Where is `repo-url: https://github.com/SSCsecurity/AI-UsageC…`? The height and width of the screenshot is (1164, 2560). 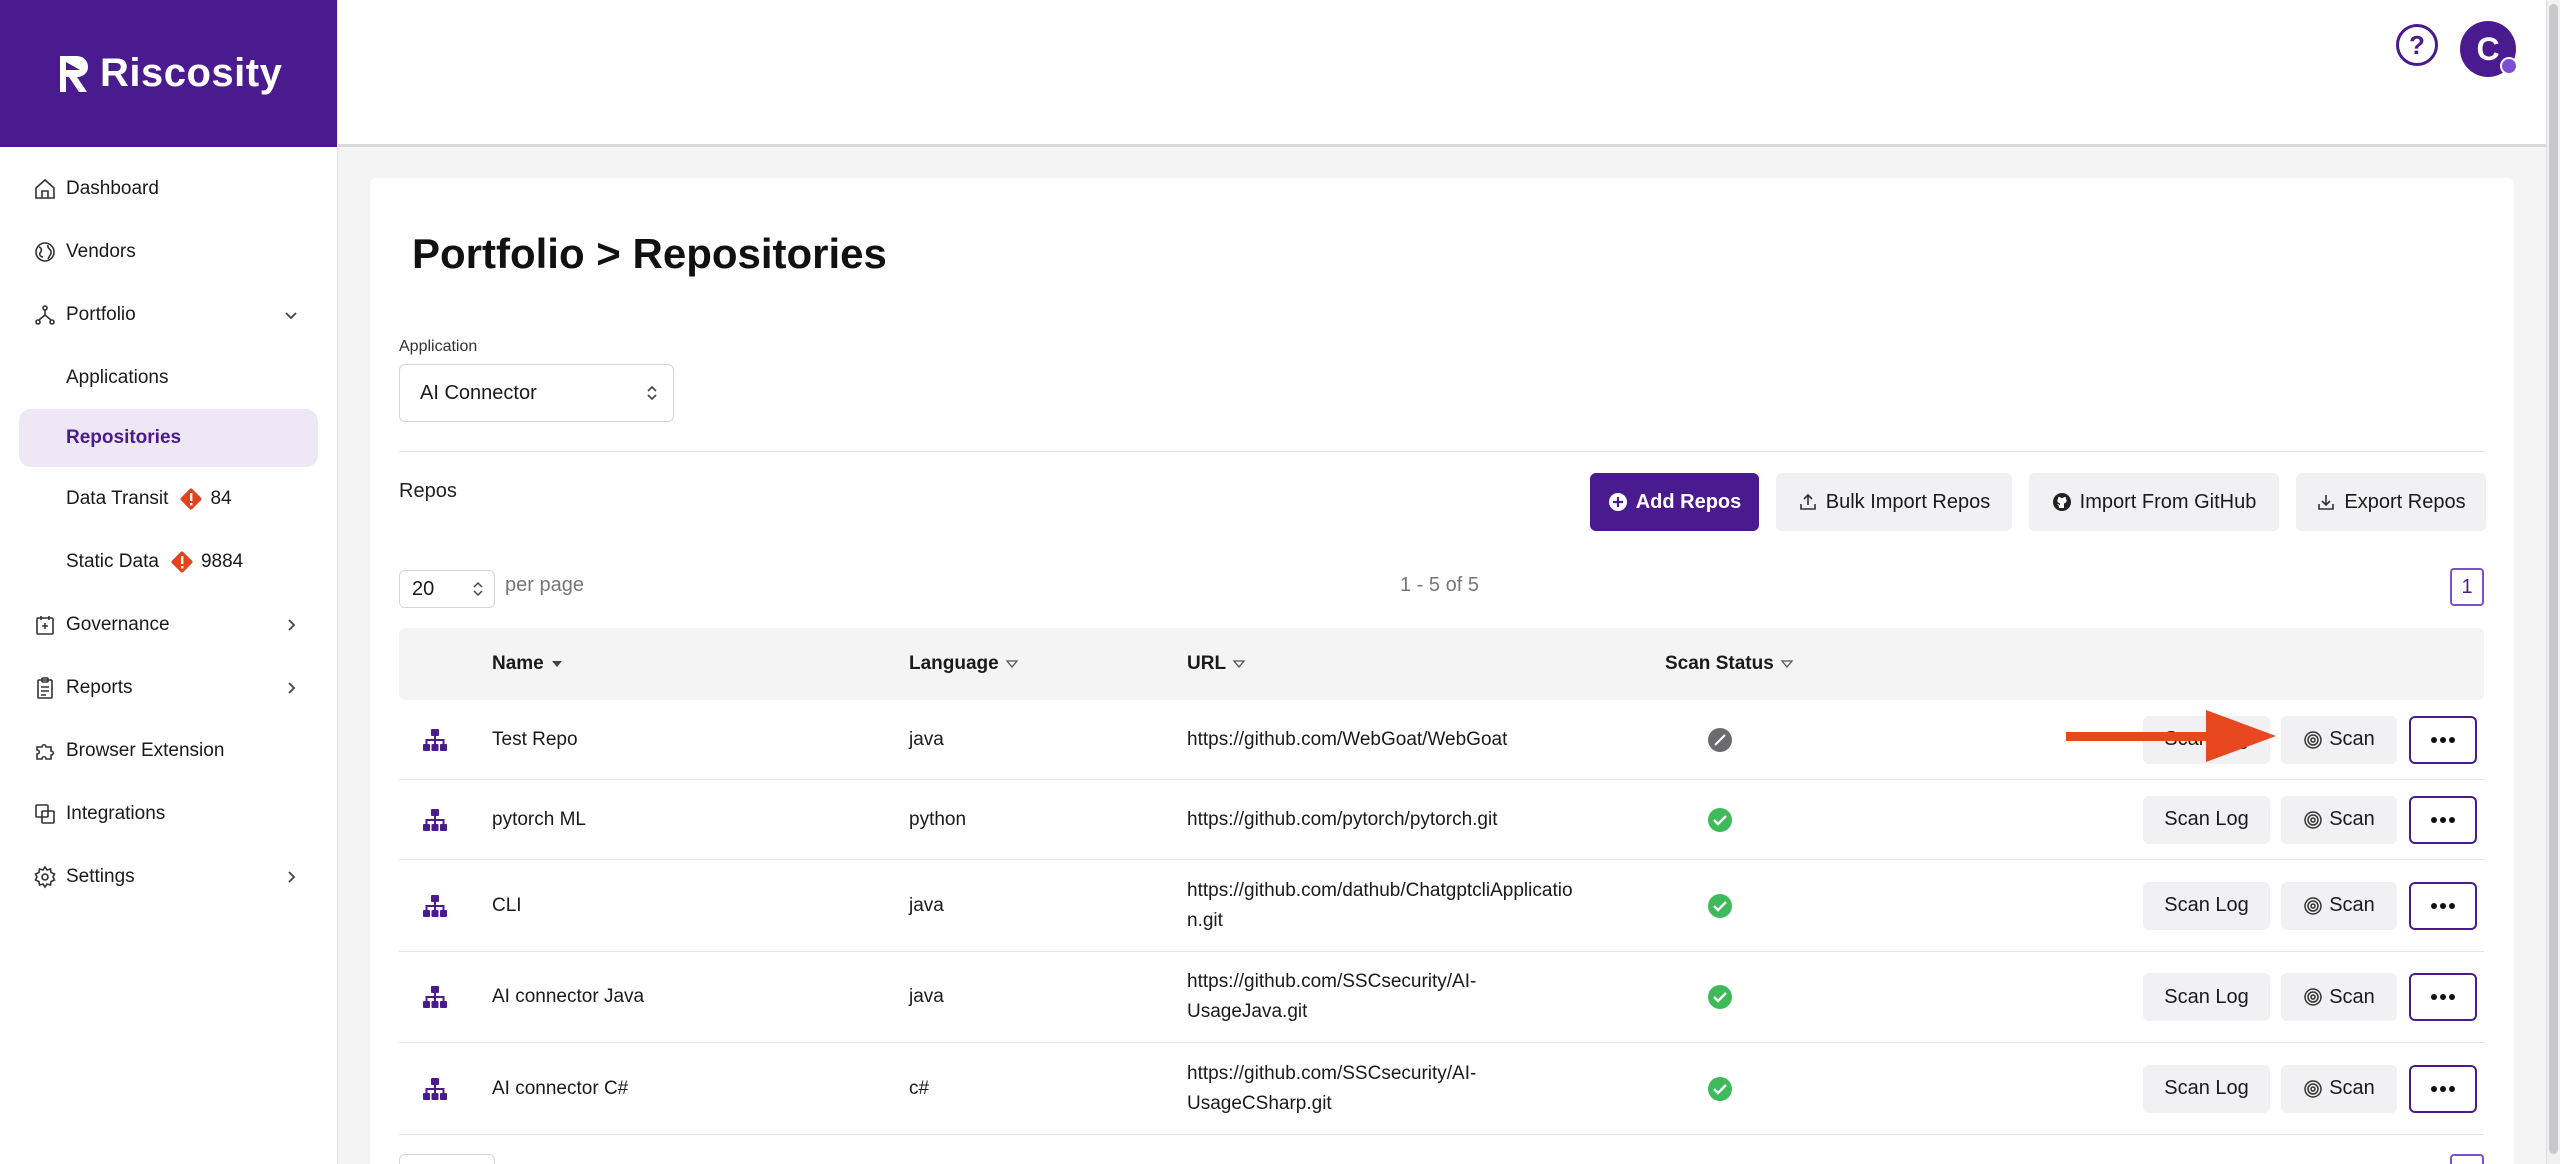 repo-url: https://github.com/SSCsecurity/AI-UsageC… is located at coordinates (1332, 1088).